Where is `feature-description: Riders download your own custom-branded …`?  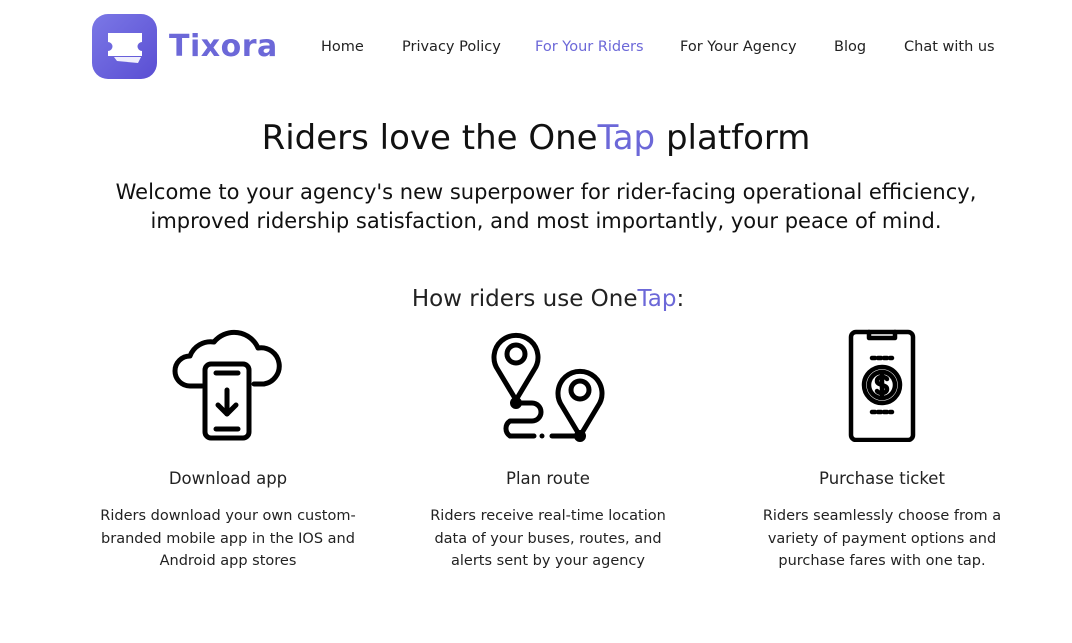
feature-description: Riders download your own custom-branded … is located at coordinates (228, 538).